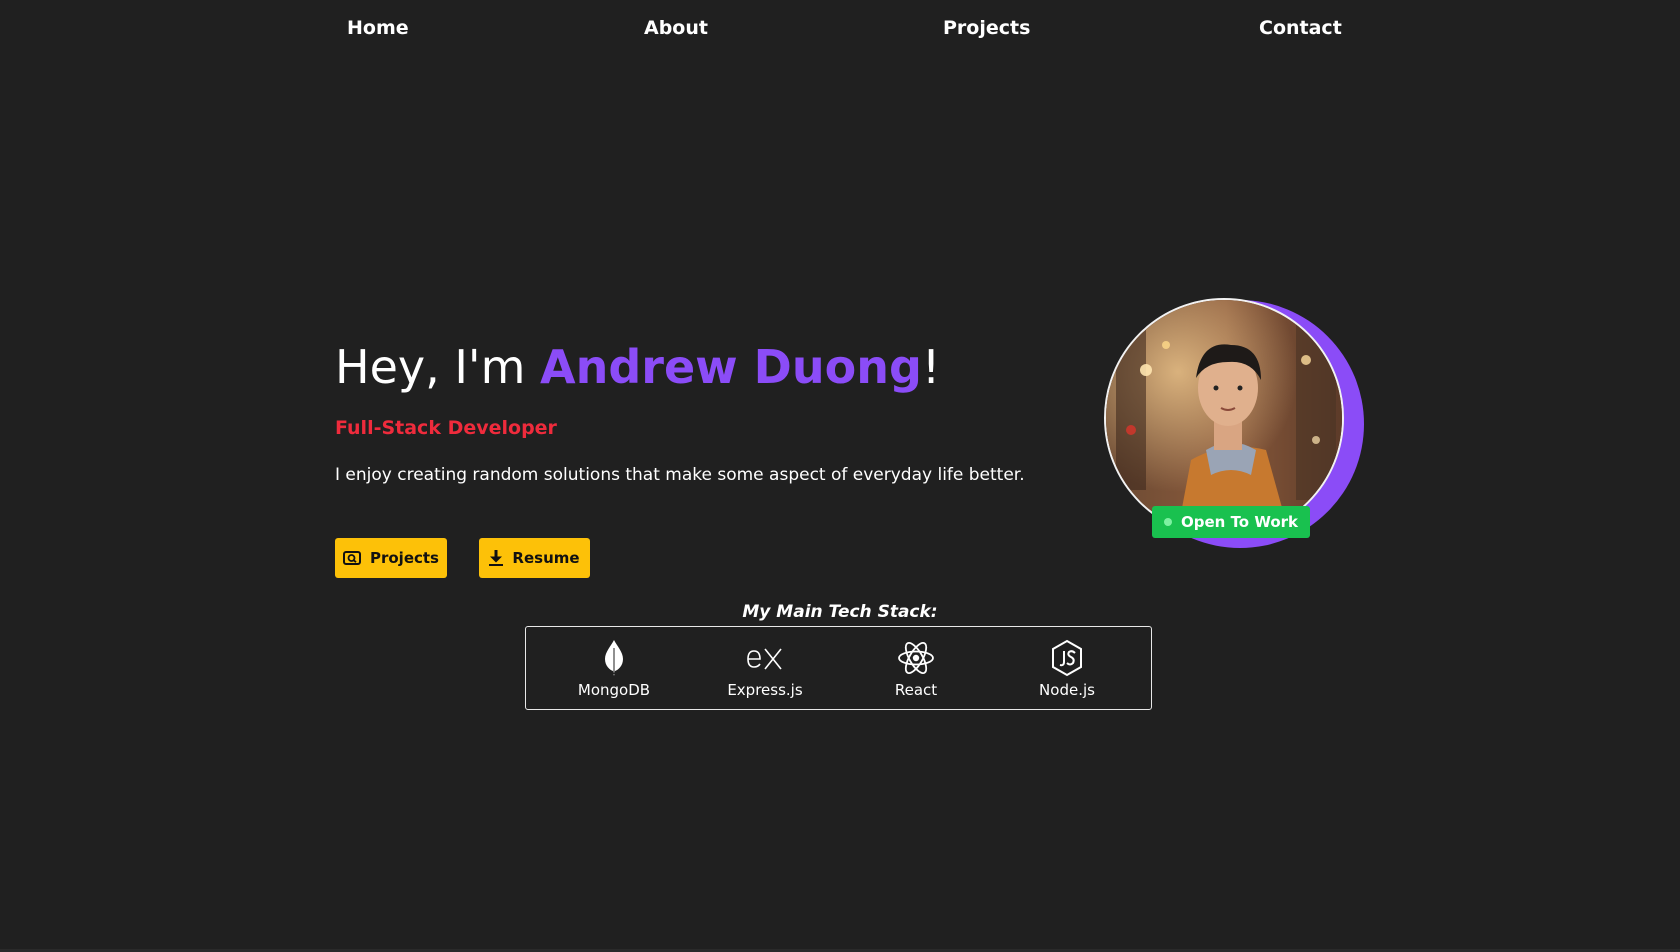  What do you see at coordinates (1067, 658) in the screenshot?
I see `nodejs-icon` at bounding box center [1067, 658].